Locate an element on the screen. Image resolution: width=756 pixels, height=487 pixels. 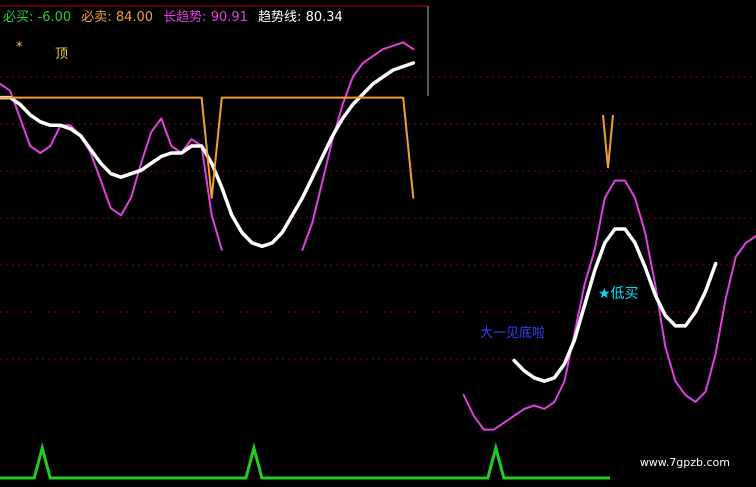
top-label: 顶 is located at coordinates (62, 54).